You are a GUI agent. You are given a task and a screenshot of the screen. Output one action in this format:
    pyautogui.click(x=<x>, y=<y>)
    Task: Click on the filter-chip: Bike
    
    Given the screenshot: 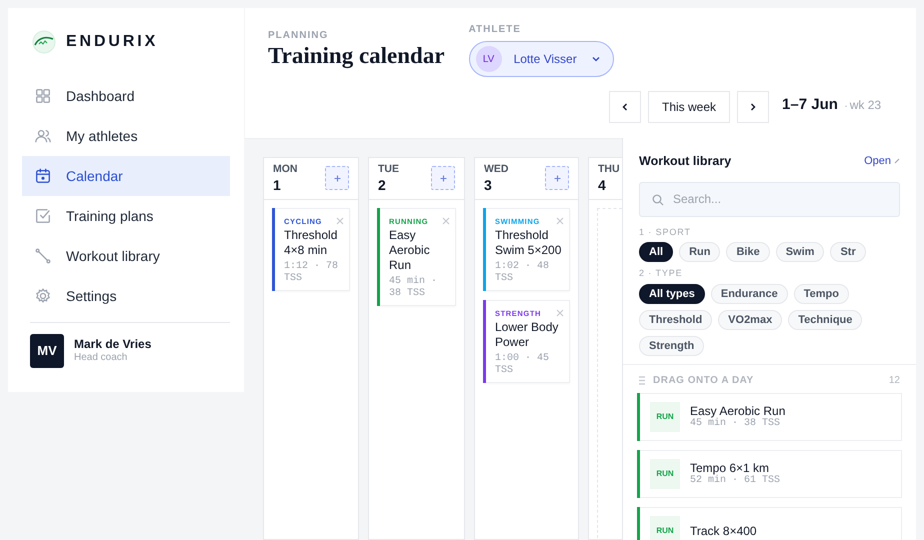 What is the action you would take?
    pyautogui.click(x=748, y=252)
    